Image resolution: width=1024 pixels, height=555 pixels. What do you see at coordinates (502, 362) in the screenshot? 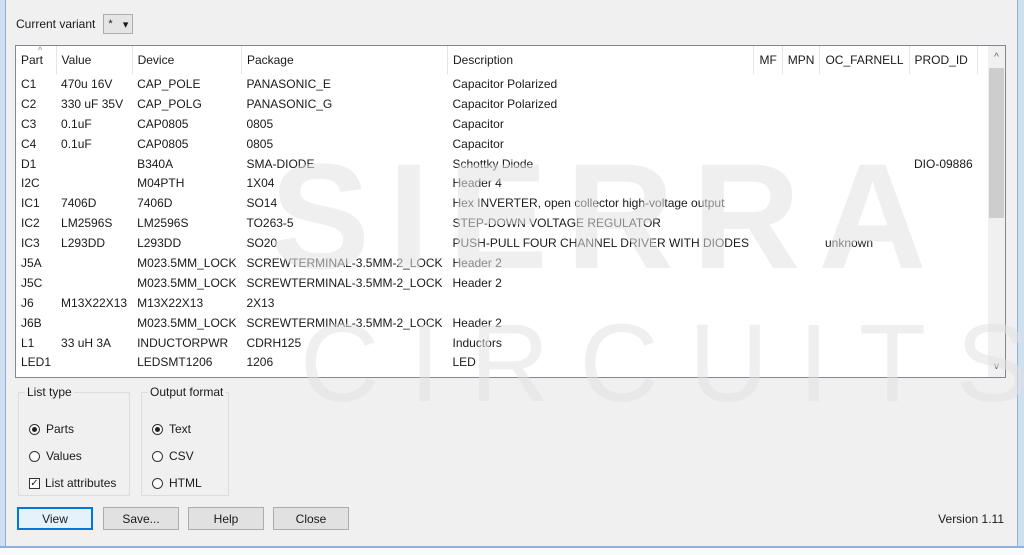
I see `table-row: LED1 LEDSMT1206 1206 LED` at bounding box center [502, 362].